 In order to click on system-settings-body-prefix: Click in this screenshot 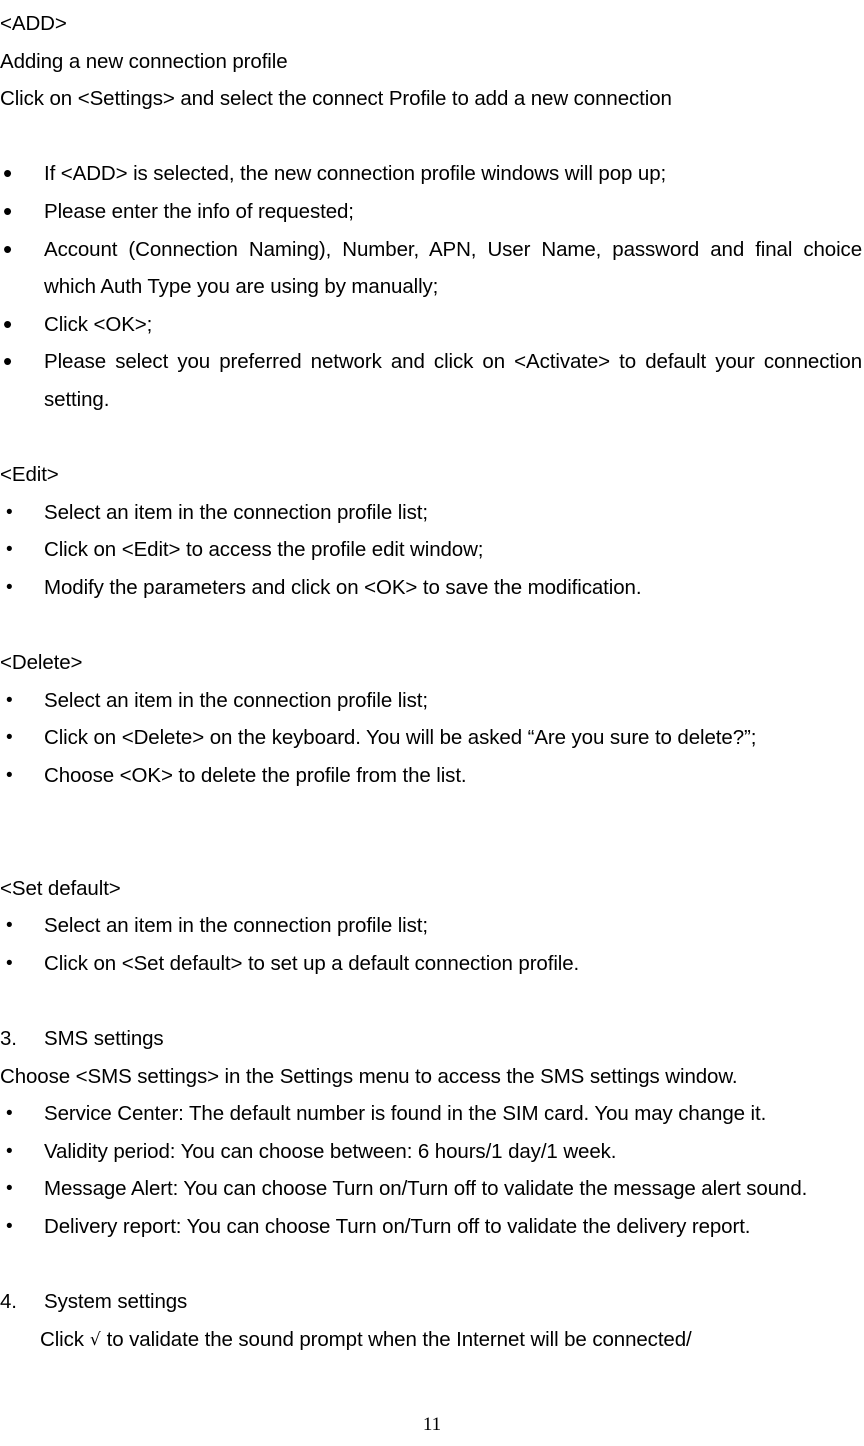, I will do `click(62, 1339)`.